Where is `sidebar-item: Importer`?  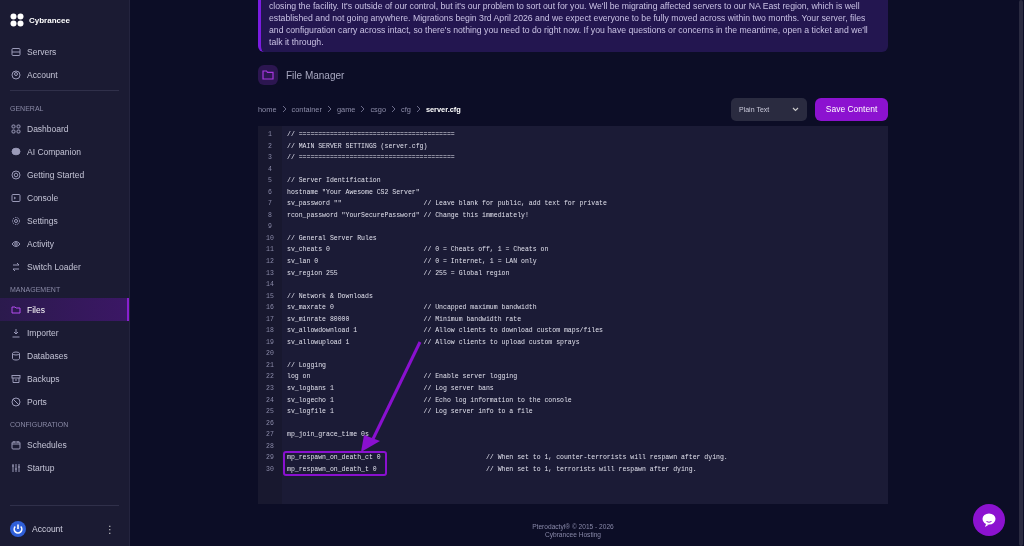
sidebar-item: Importer is located at coordinates (64, 332).